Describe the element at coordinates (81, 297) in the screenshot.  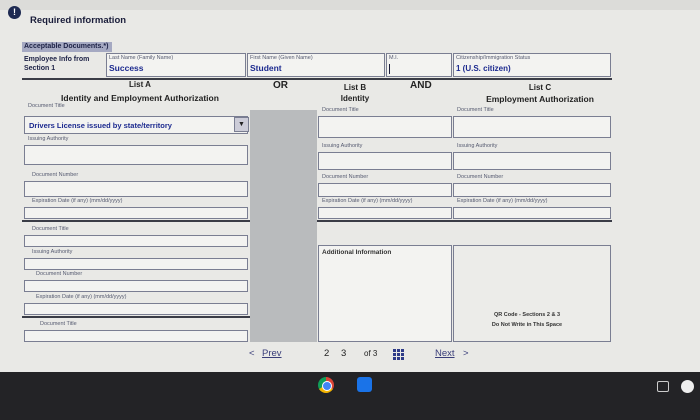
I see `list-a-expiration-2-label: Expiration Date (if any) (mm/dd/yyyy)` at that location.